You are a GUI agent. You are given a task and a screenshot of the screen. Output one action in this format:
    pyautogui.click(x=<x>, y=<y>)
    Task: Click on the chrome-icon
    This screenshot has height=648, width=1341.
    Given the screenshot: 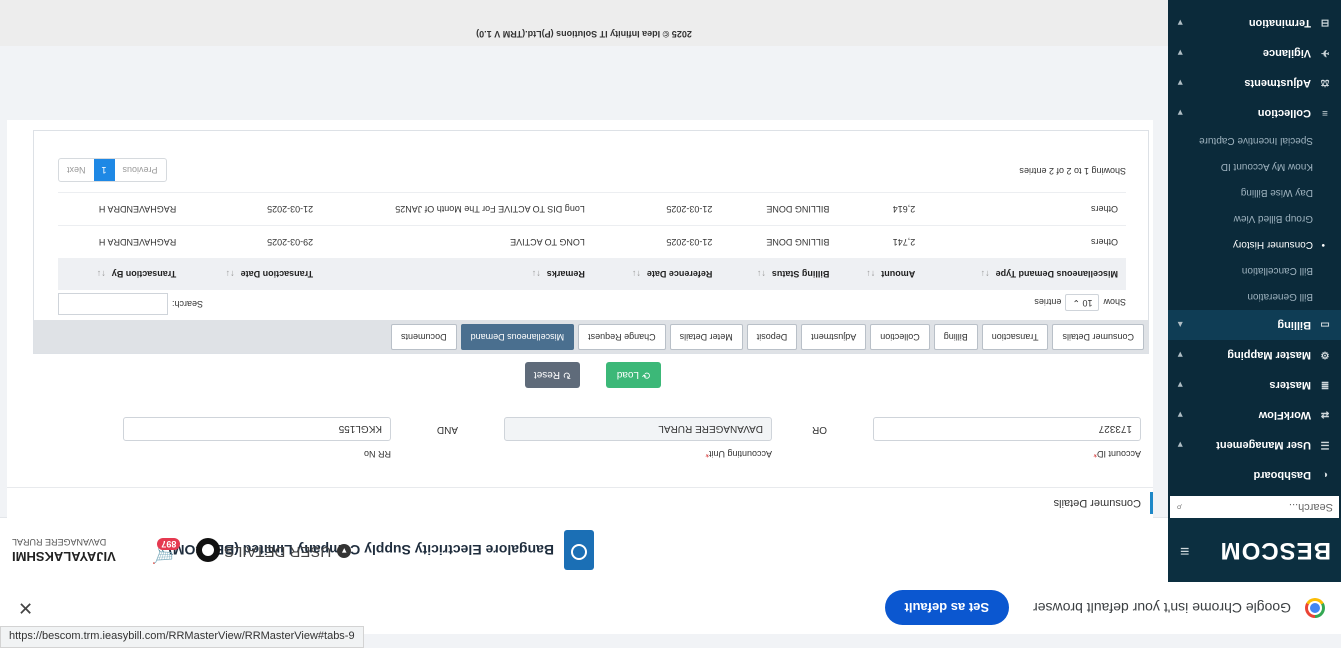 What is the action you would take?
    pyautogui.click(x=1315, y=608)
    